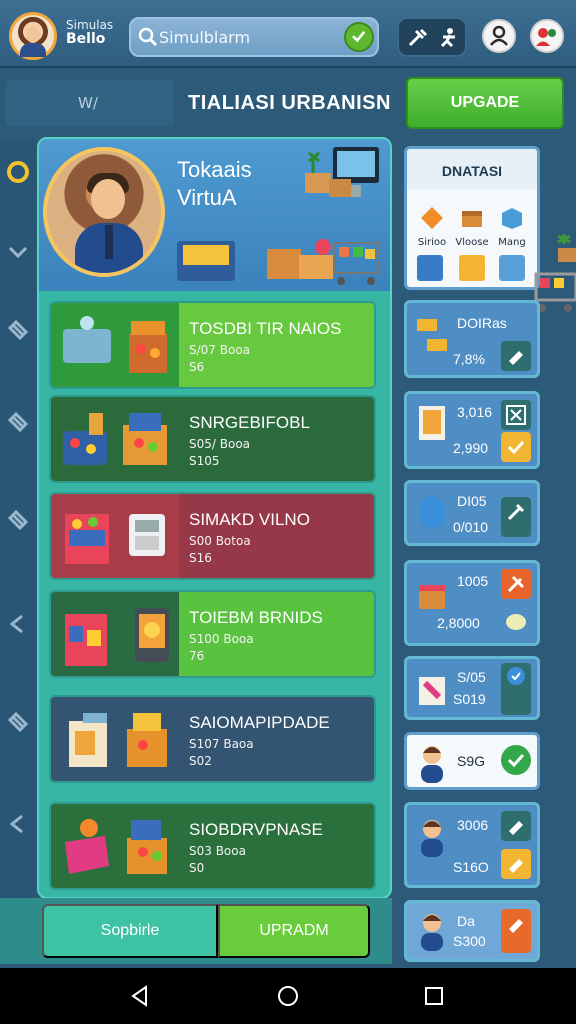 The image size is (576, 1024). I want to click on shop-4-count: 76, so click(197, 656).